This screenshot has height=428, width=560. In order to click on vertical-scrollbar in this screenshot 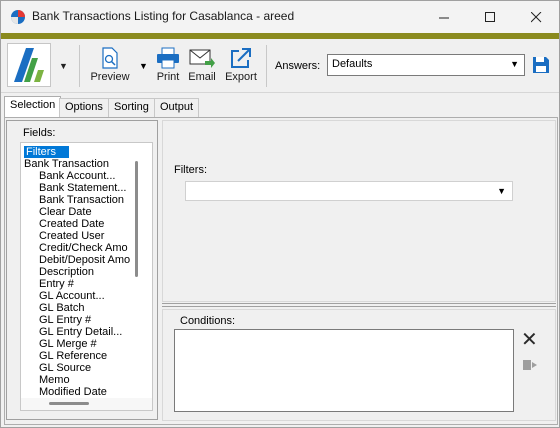, I will do `click(136, 219)`.